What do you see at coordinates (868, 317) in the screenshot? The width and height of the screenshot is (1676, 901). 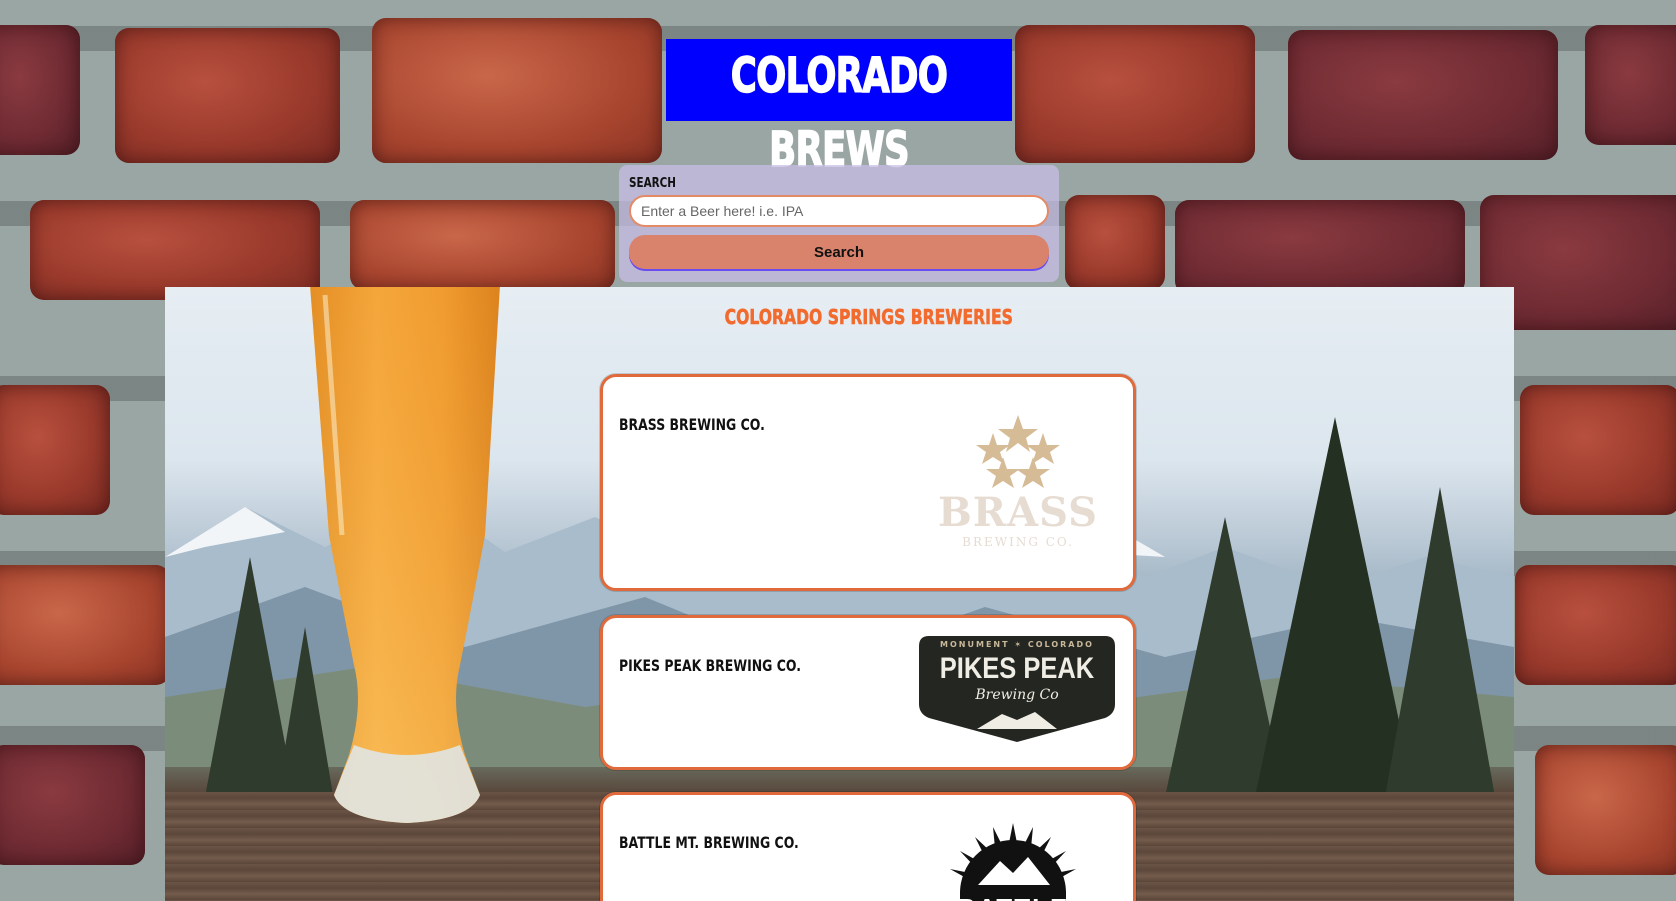 I see `breweries-heading-text: Colorado Springs Breweries` at bounding box center [868, 317].